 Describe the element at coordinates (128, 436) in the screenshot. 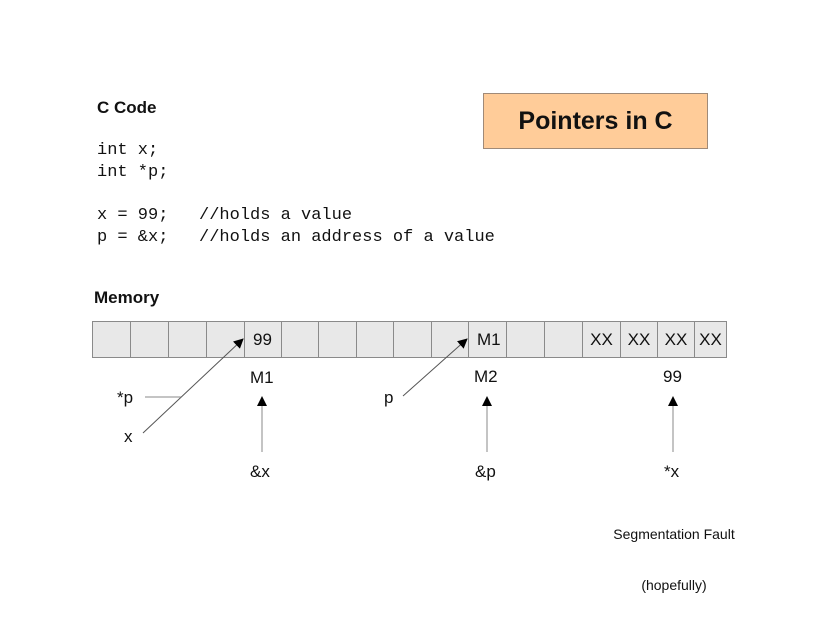

I see `label-x: x` at that location.